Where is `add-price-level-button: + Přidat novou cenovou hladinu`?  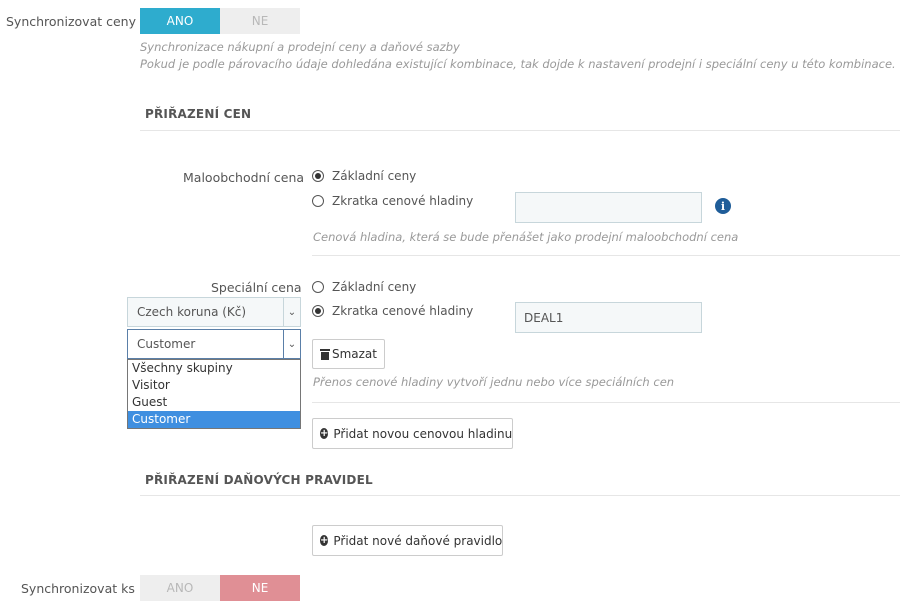 add-price-level-button: + Přidat novou cenovou hladinu is located at coordinates (412, 433).